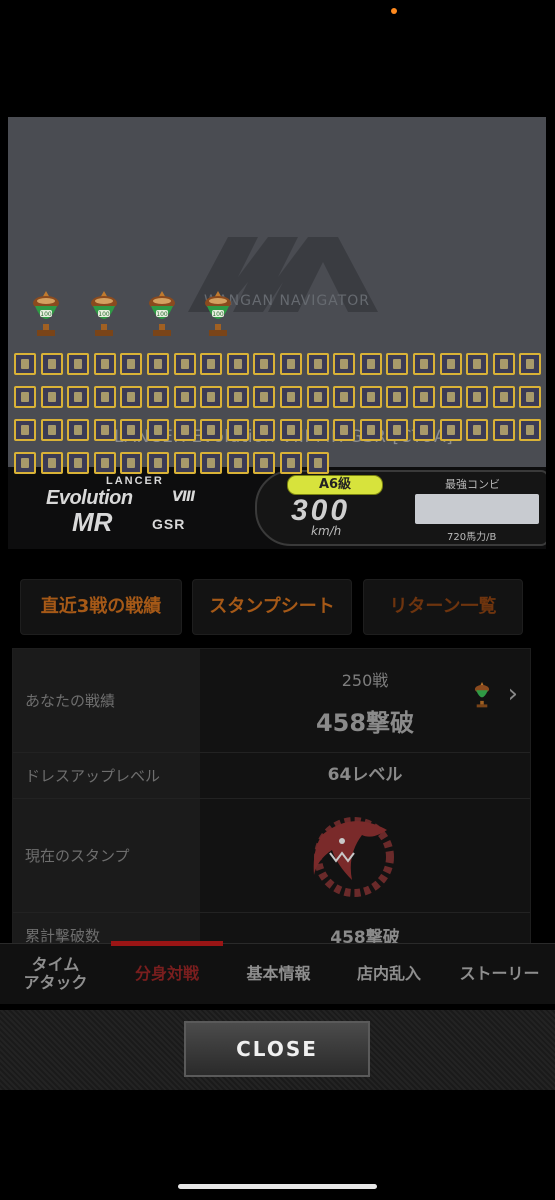 This screenshot has width=555, height=1200. What do you see at coordinates (477, 509) in the screenshot?
I see `best-combi-box` at bounding box center [477, 509].